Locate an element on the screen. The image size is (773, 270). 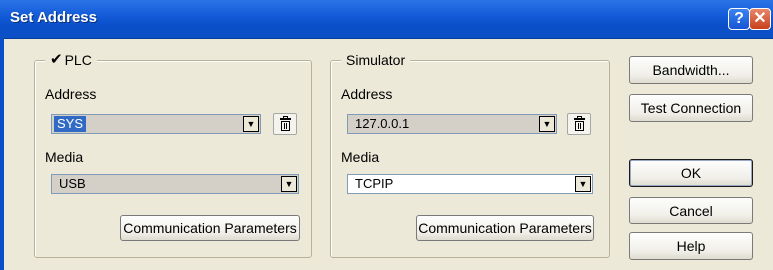
simulator-delete-address-button is located at coordinates (579, 124).